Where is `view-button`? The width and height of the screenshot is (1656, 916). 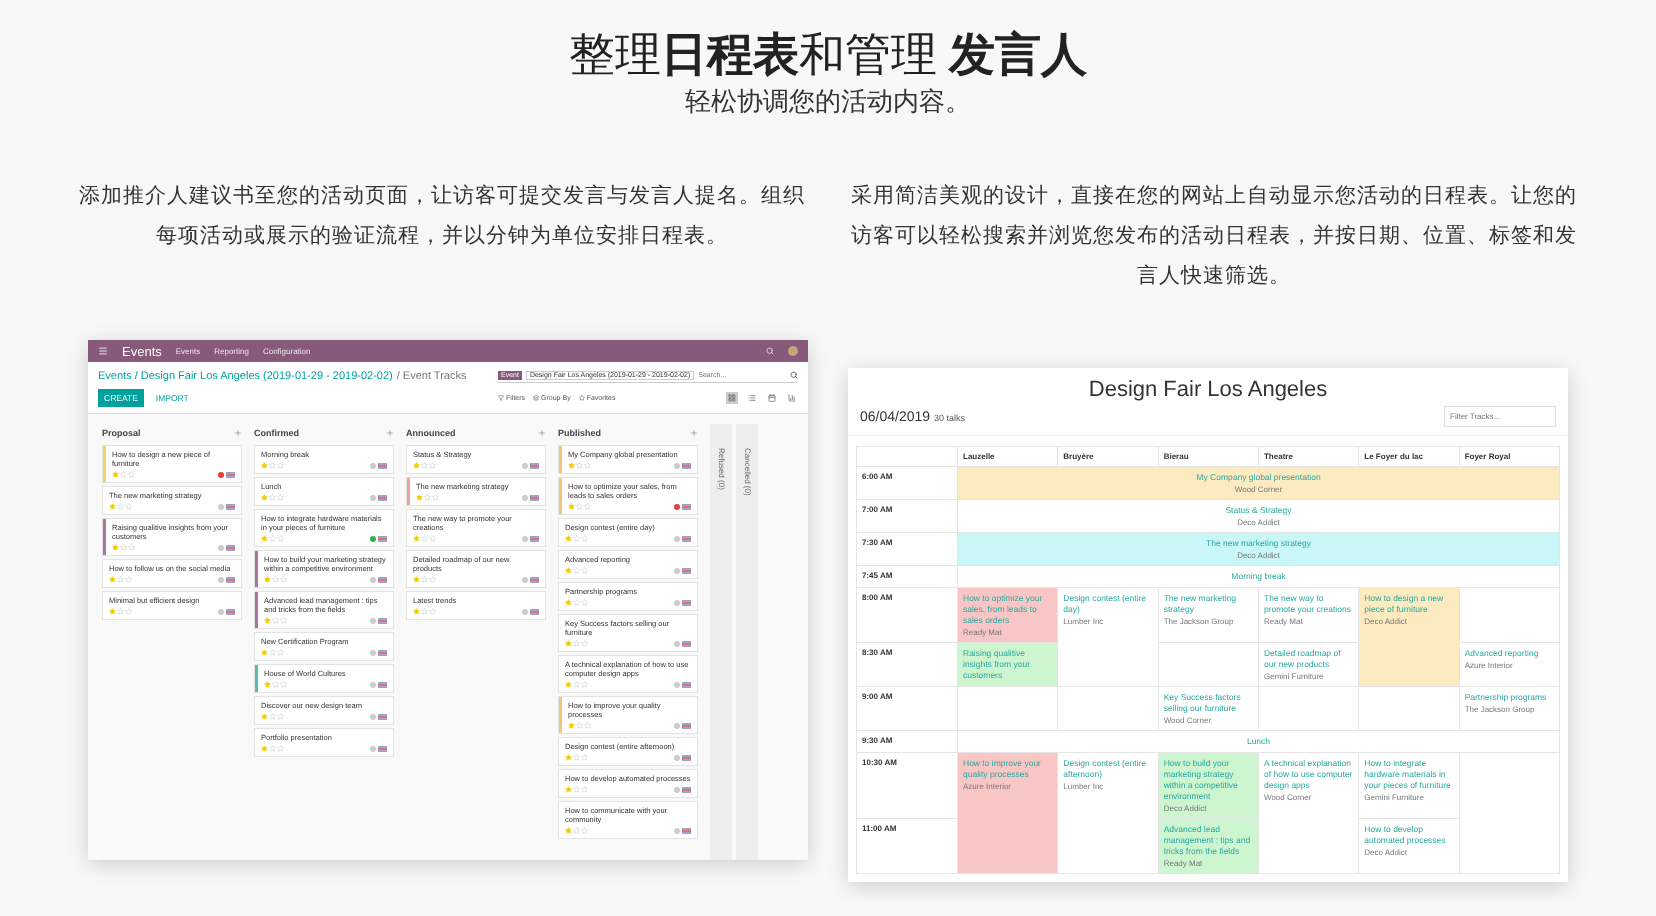 view-button is located at coordinates (732, 398).